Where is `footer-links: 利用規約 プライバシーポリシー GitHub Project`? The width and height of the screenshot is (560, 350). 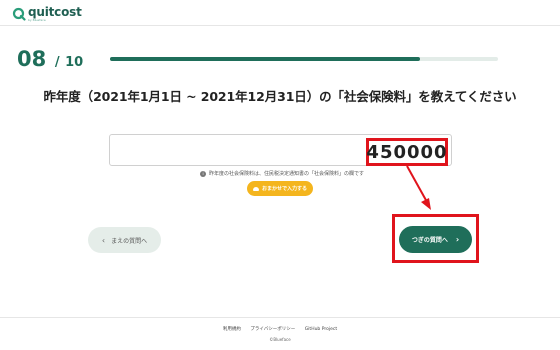 footer-links: 利用規約 プライバシーポリシー GitHub Project is located at coordinates (280, 329).